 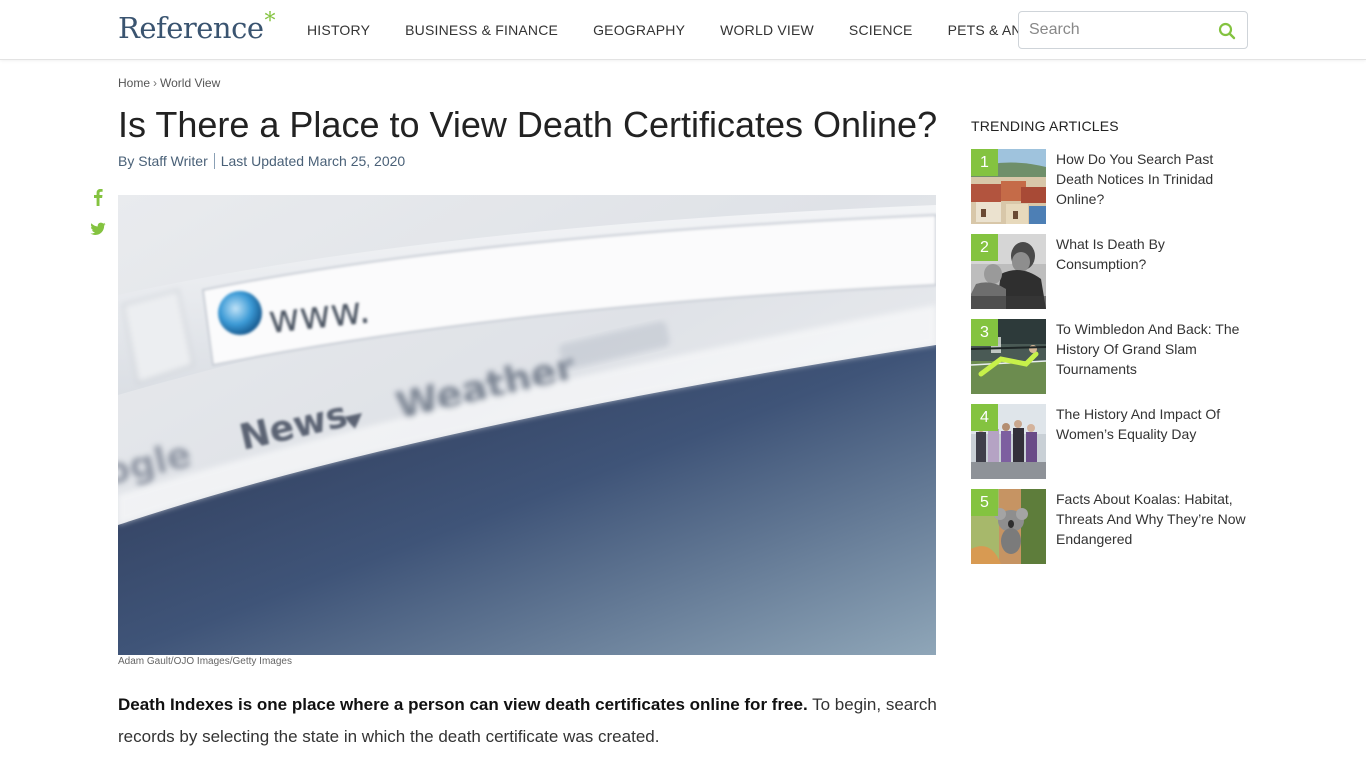 I want to click on nav-geography: GEOGRAPHY, so click(x=639, y=30).